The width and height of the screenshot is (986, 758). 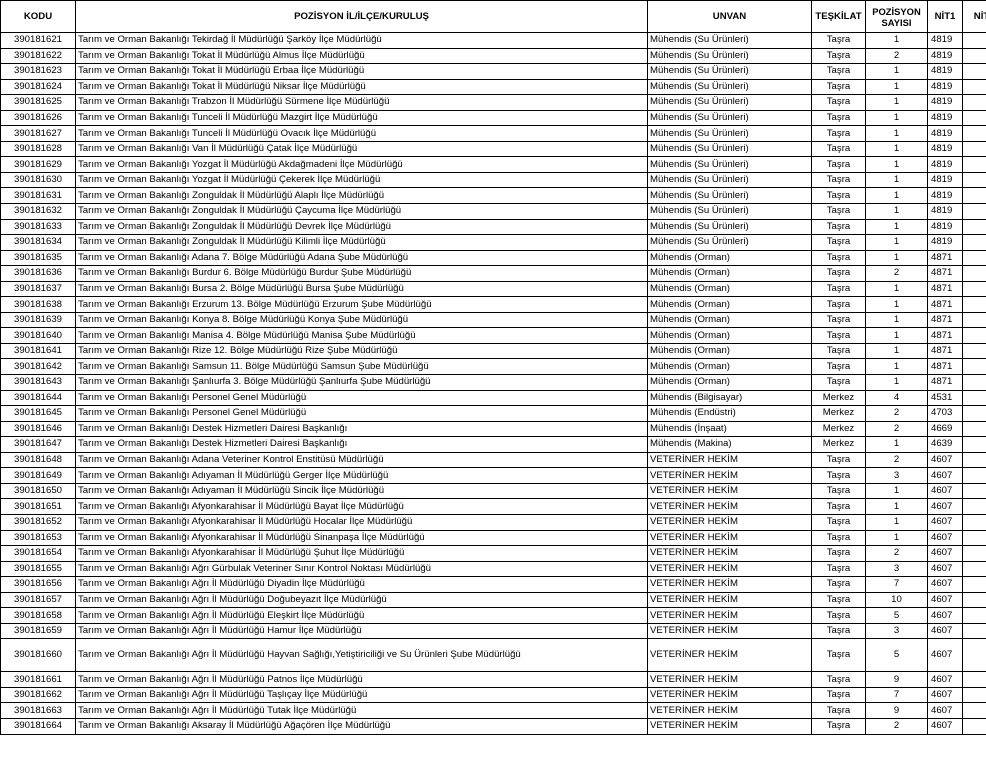 What do you see at coordinates (729, 444) in the screenshot?
I see `cell-unvan: Mühendis (Makina)` at bounding box center [729, 444].